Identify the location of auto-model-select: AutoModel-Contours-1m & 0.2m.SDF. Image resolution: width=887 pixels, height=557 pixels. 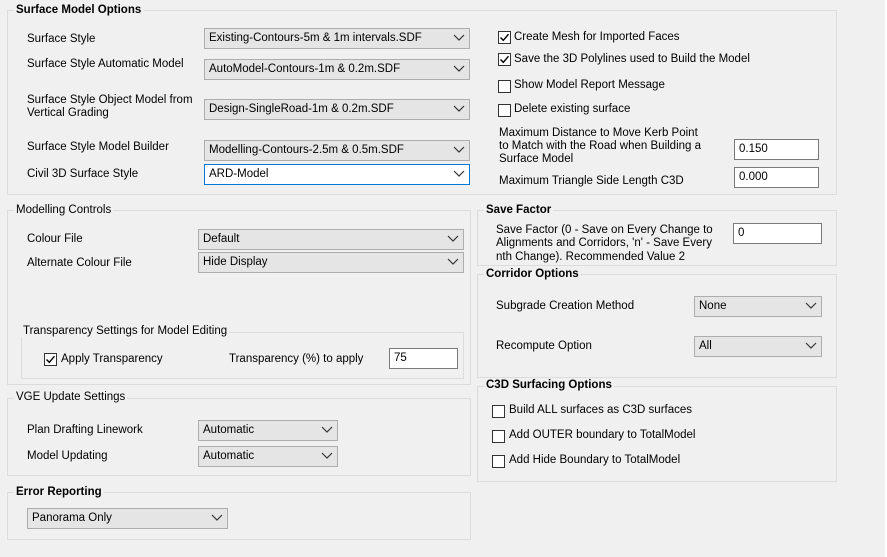
(337, 69).